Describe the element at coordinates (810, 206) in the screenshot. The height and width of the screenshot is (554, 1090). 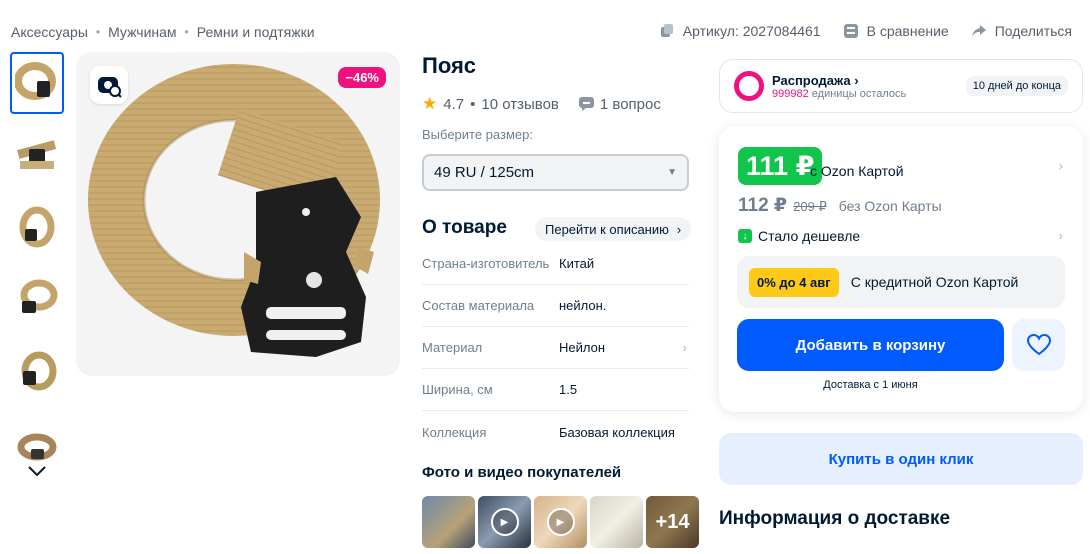
I see `old-price: 209 ₽` at that location.